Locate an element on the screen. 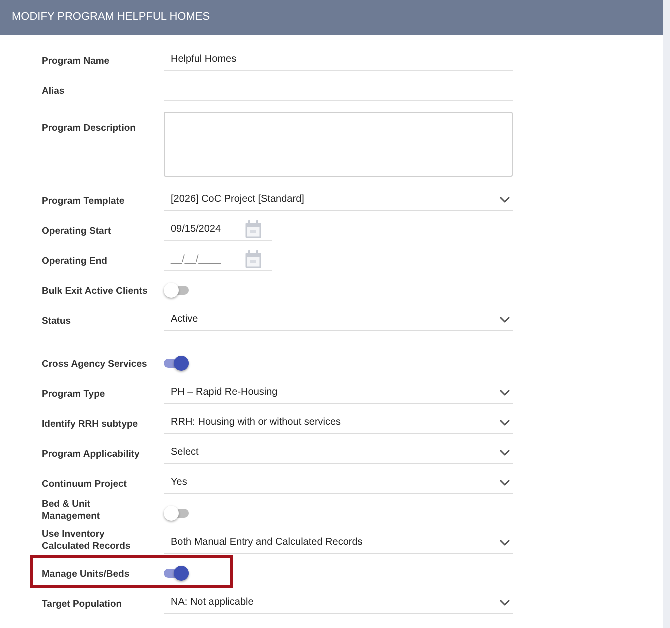 This screenshot has width=670, height=628. field-label: Program Template is located at coordinates (83, 202).